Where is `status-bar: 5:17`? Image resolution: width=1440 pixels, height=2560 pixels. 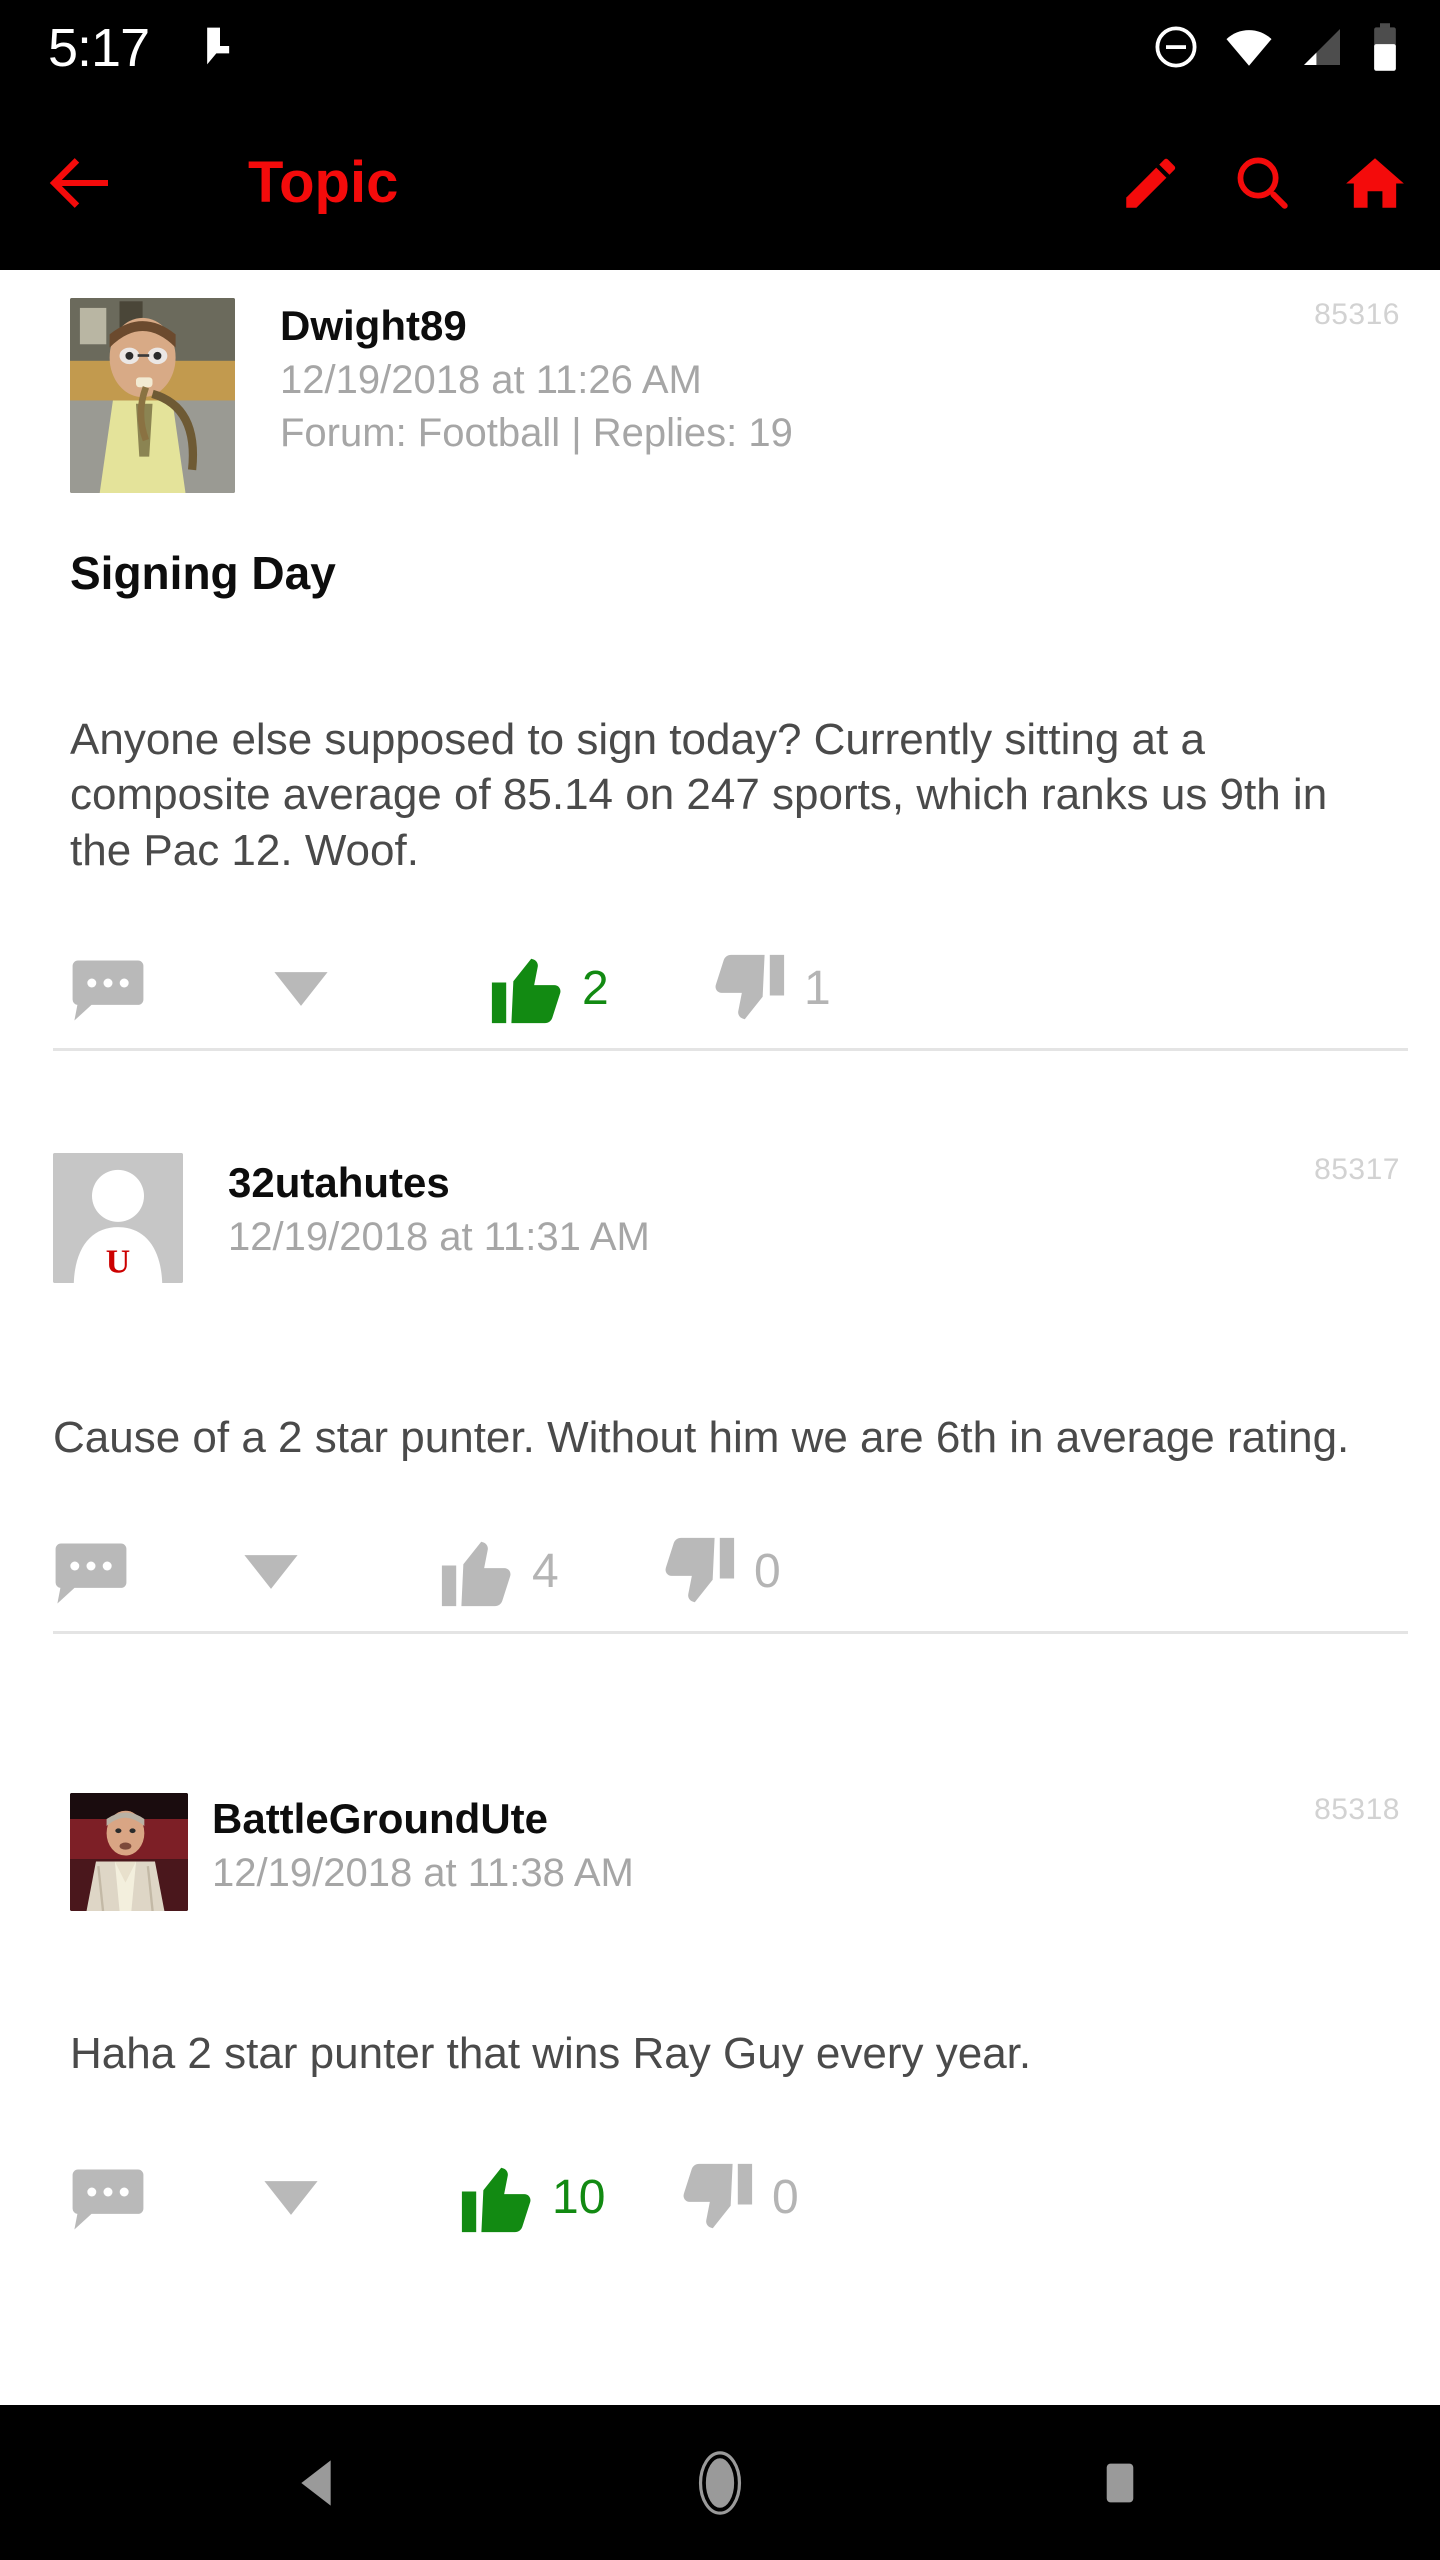 status-bar: 5:17 is located at coordinates (720, 47).